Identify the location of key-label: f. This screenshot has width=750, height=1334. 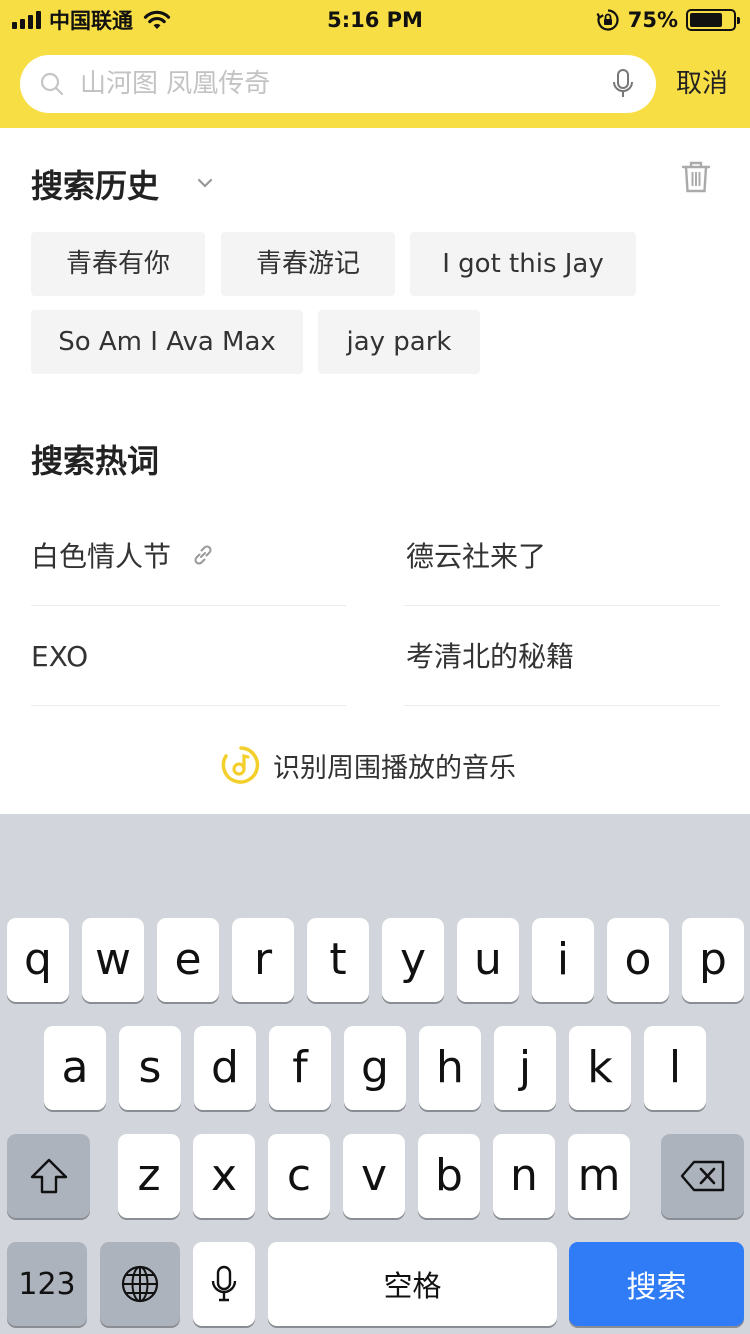
(300, 1067).